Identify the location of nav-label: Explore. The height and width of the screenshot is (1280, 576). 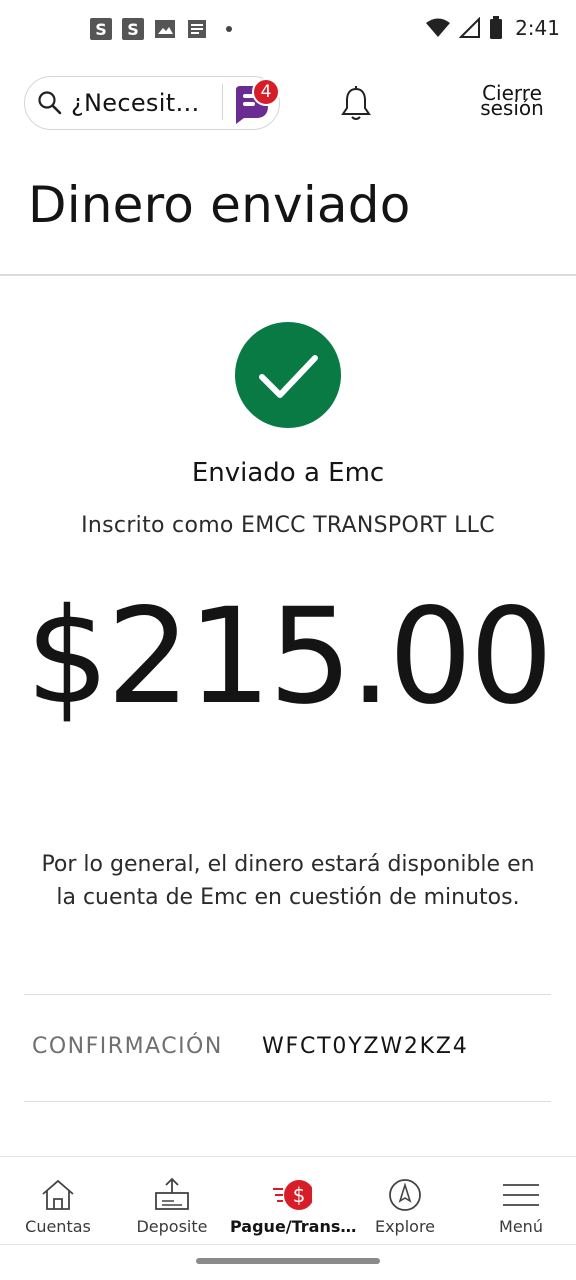
(405, 1226).